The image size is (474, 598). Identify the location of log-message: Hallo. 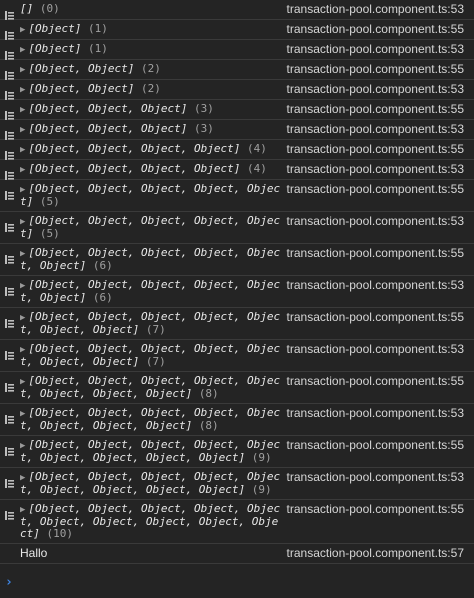
(34, 553).